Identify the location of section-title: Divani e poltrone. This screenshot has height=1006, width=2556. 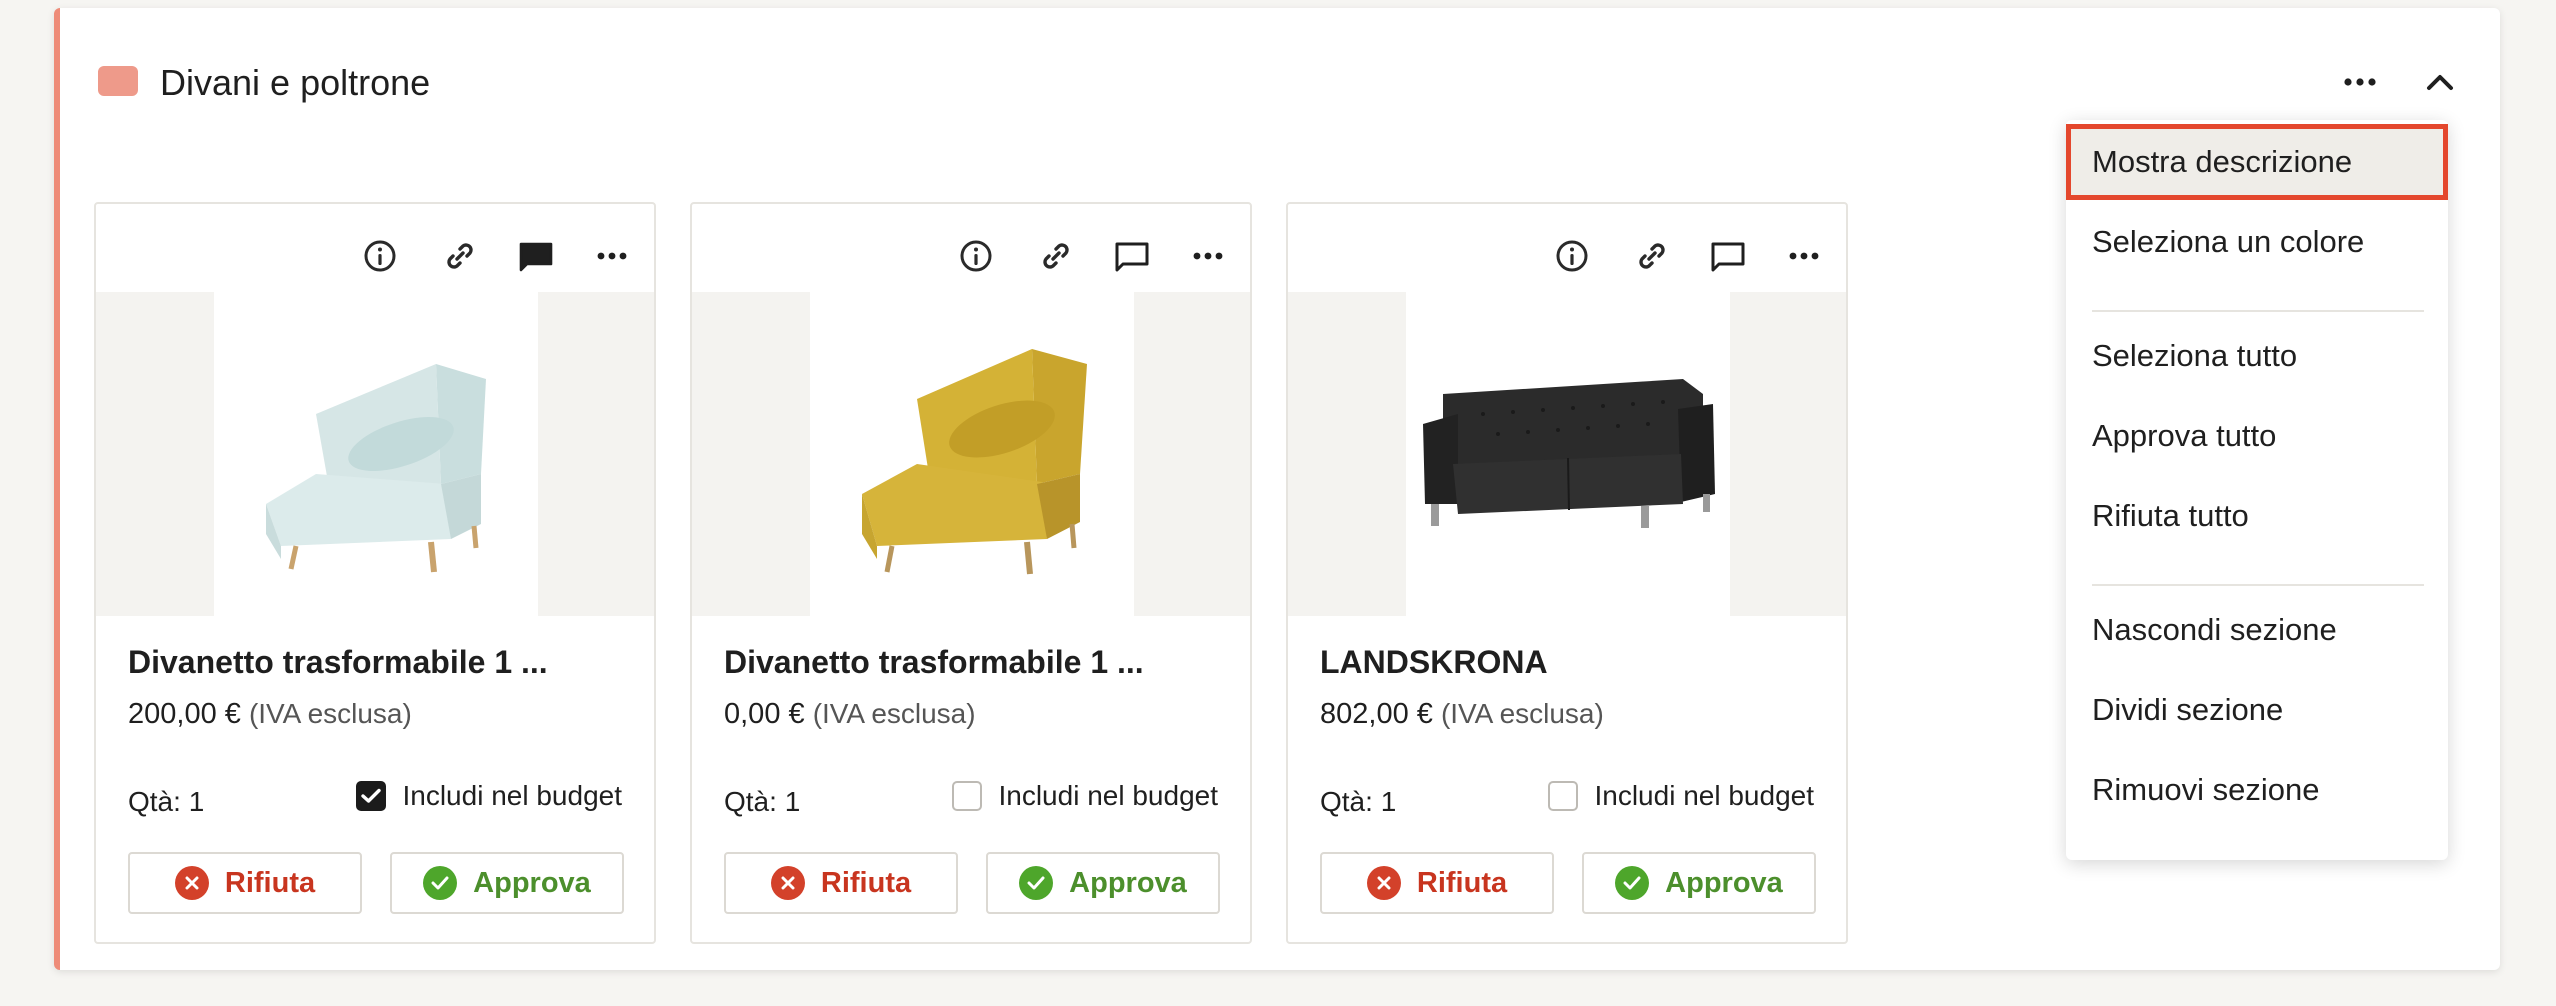
(295, 82).